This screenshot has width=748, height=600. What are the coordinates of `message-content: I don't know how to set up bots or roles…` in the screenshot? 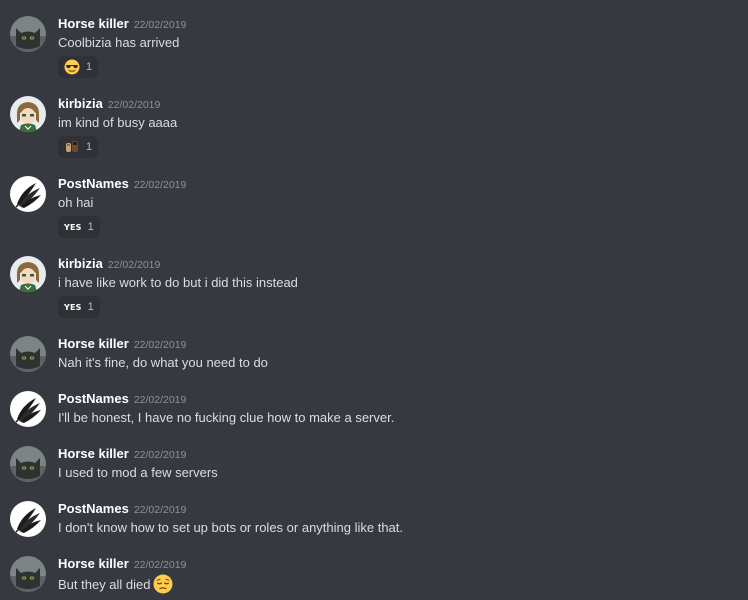 It's located at (231, 527).